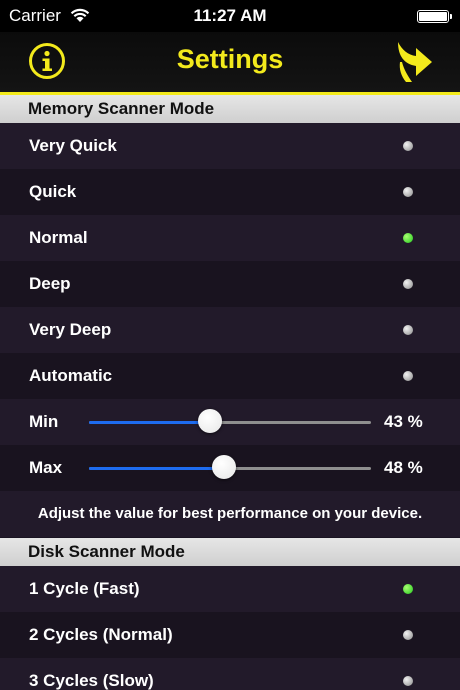  I want to click on page-title: Settings, so click(230, 59).